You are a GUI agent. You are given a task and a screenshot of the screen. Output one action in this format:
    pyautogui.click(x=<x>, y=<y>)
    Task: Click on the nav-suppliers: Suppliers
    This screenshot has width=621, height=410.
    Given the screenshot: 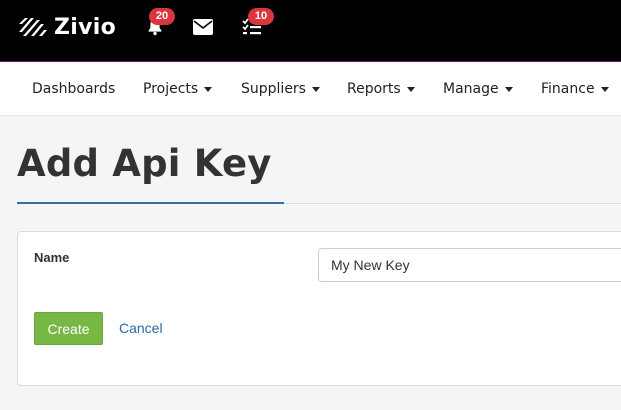 What is the action you would take?
    pyautogui.click(x=280, y=89)
    